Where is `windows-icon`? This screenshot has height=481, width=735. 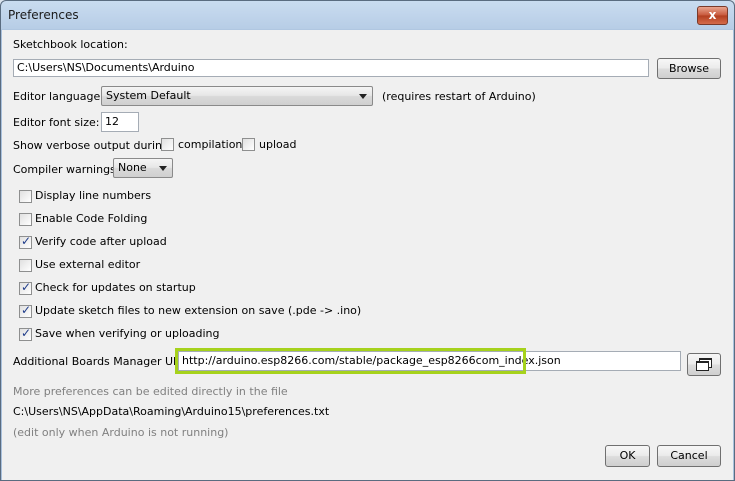 windows-icon is located at coordinates (702, 366).